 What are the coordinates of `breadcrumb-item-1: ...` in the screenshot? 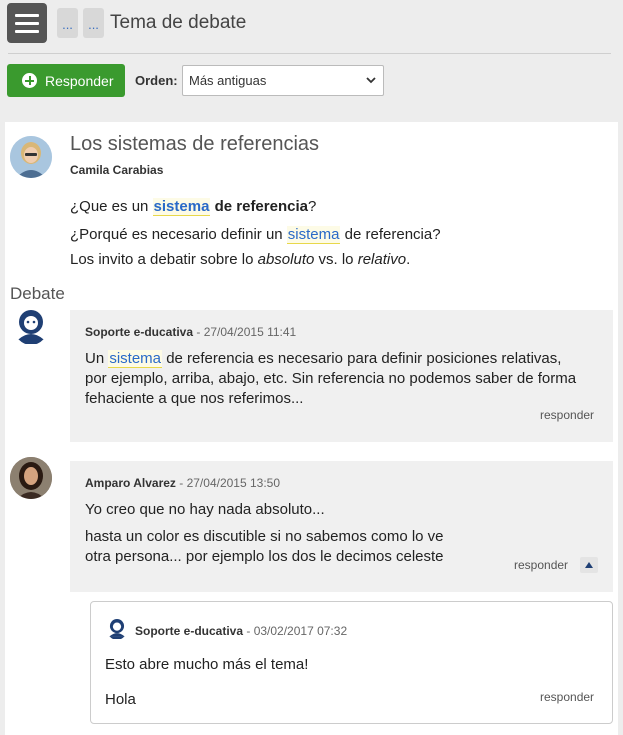 It's located at (67, 23).